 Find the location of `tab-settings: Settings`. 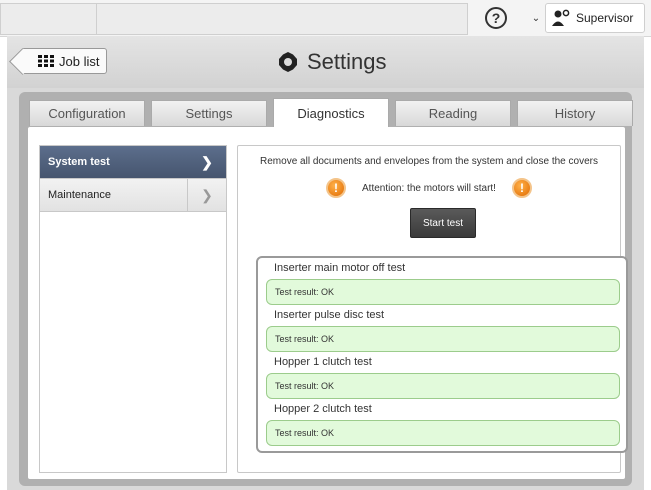

tab-settings: Settings is located at coordinates (209, 113).